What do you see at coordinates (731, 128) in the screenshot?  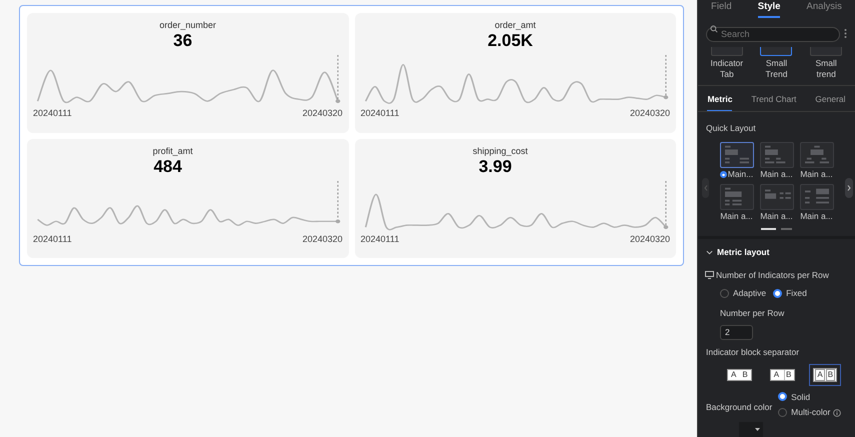 I see `section-title: Quick Layout` at bounding box center [731, 128].